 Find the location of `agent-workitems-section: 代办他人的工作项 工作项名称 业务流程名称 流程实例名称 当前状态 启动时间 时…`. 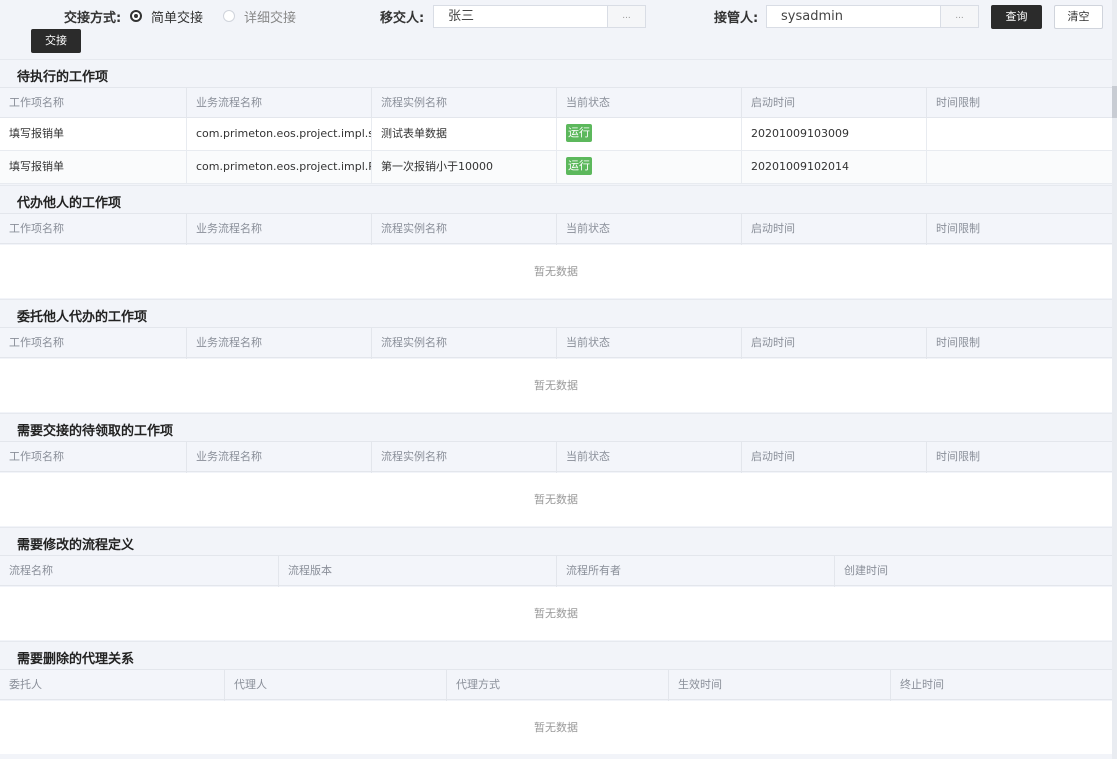

agent-workitems-section: 代办他人的工作项 工作项名称 业务流程名称 流程实例名称 当前状态 启动时间 时… is located at coordinates (556, 241).